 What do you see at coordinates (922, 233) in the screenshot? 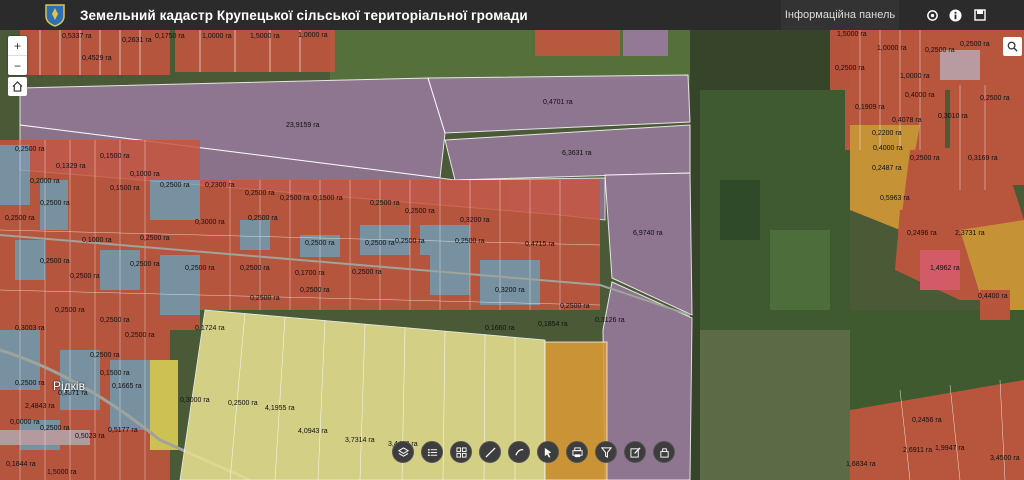
I see `parcel-label: 0,2496 га` at bounding box center [922, 233].